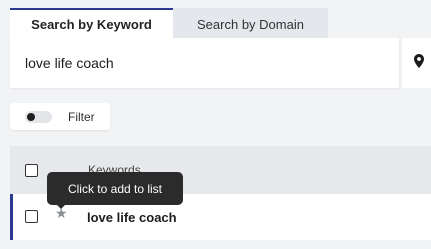  Describe the element at coordinates (31, 216) in the screenshot. I see `row-checkbox` at that location.